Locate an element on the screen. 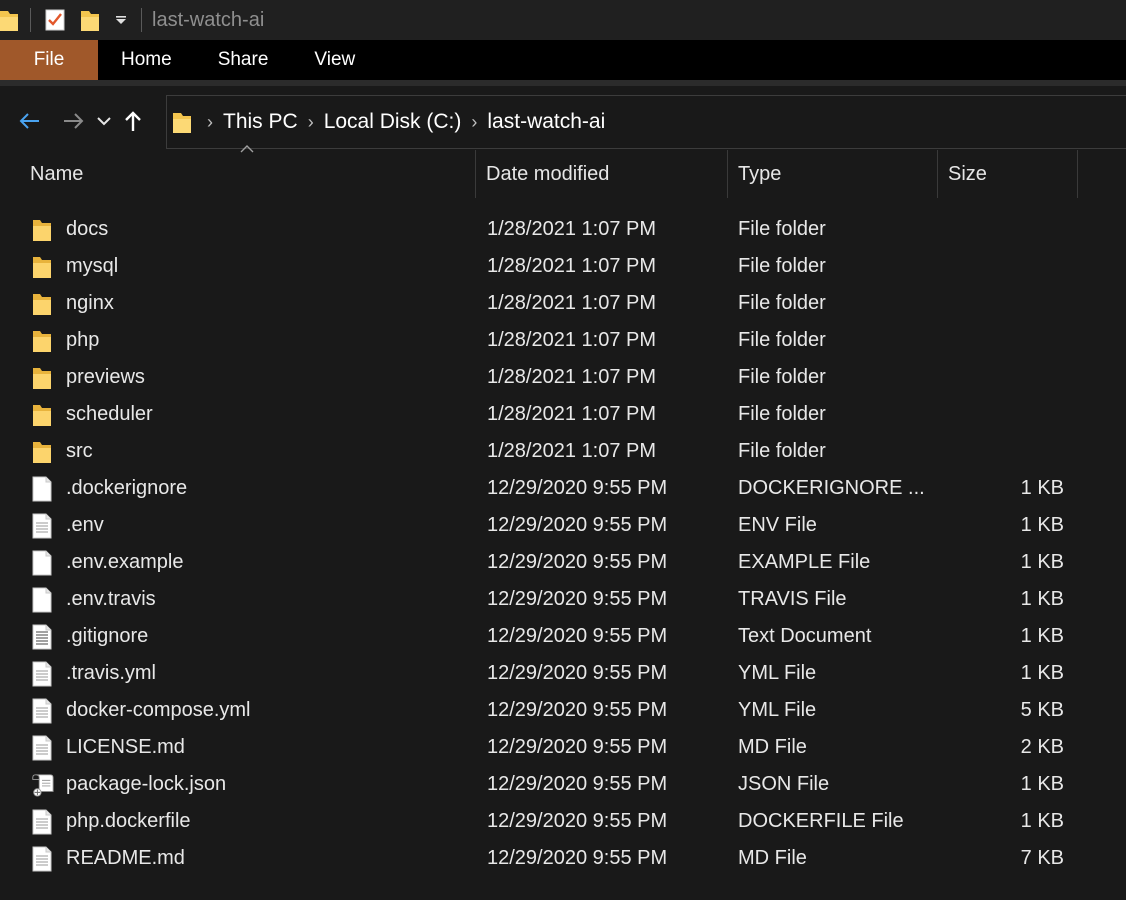 The height and width of the screenshot is (900, 1126). file-name-cell: .env.example is located at coordinates (106, 562).